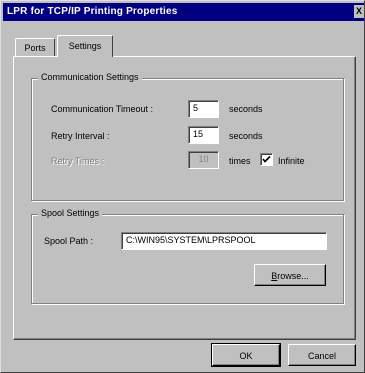 The image size is (365, 373). What do you see at coordinates (240, 161) in the screenshot?
I see `retry-times-unit: times` at bounding box center [240, 161].